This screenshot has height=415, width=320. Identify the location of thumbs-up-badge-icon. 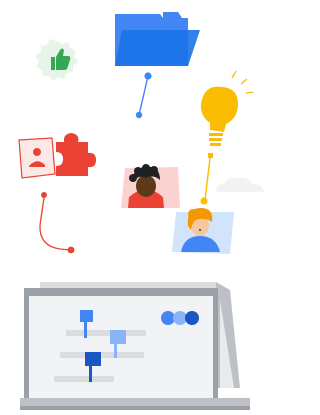
(56, 60).